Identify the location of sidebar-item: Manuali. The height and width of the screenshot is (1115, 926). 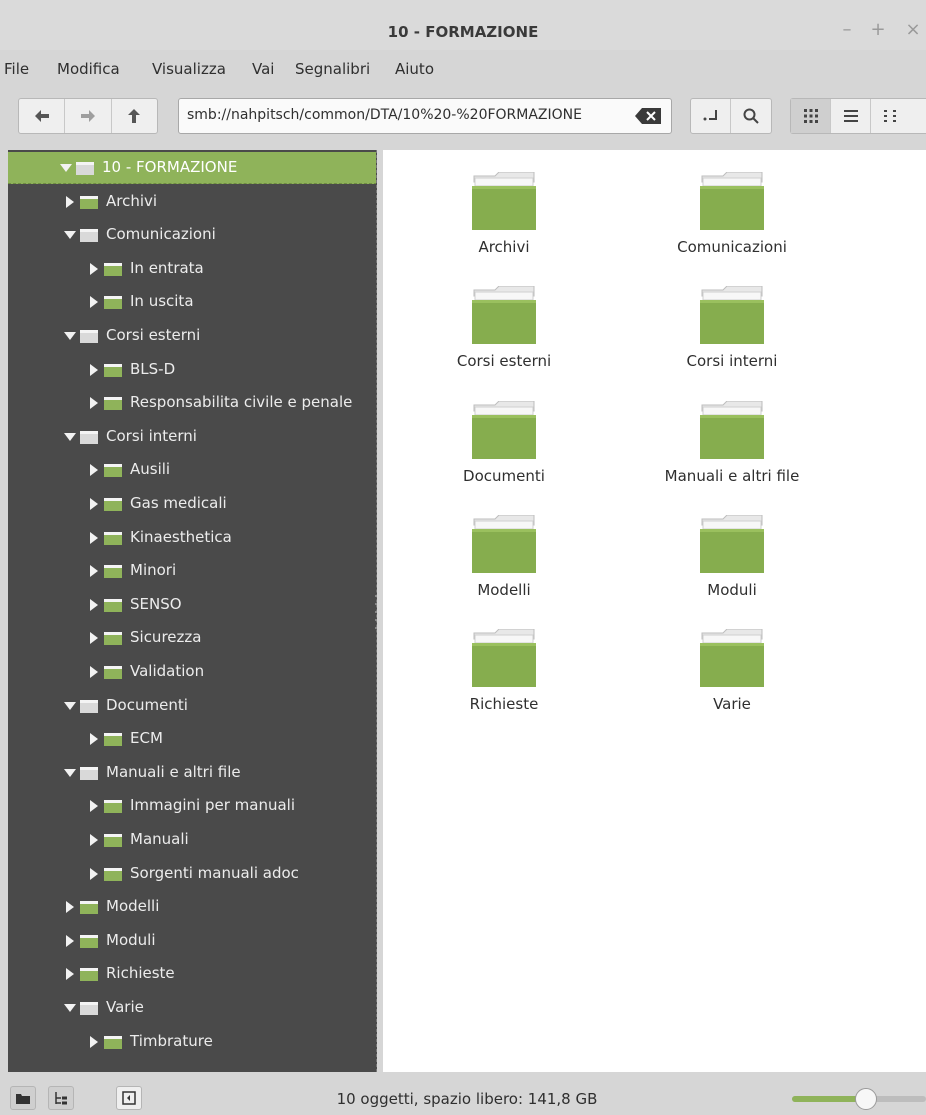
(192, 840).